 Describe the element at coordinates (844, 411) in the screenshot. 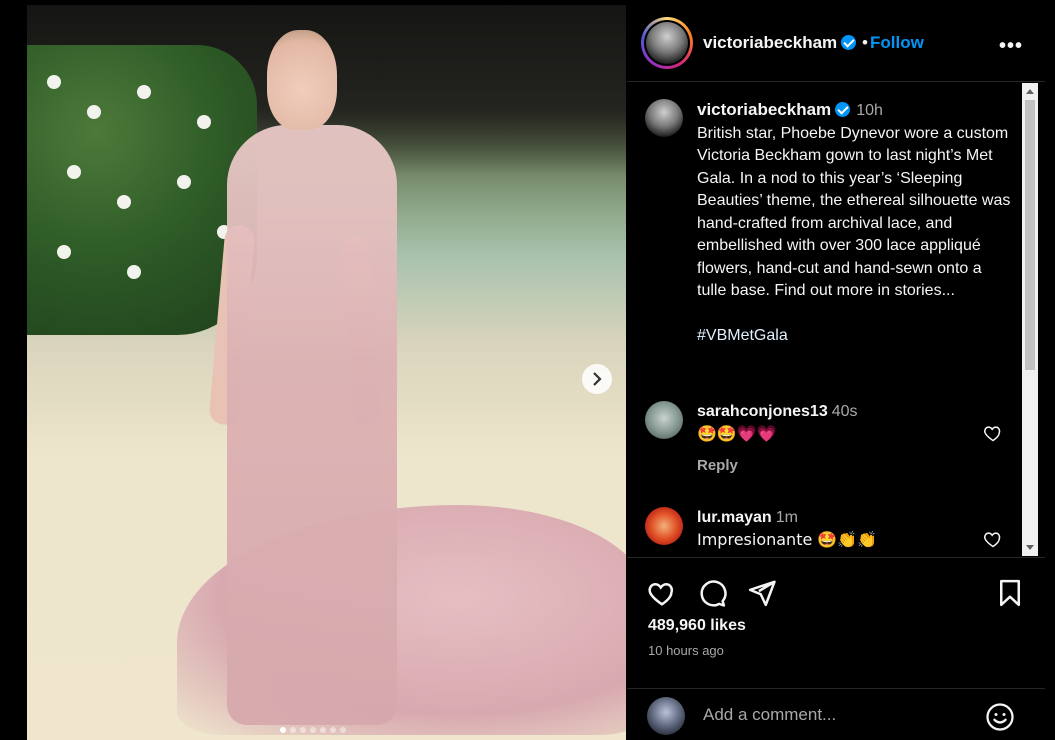

I see `comment-time: 40s` at that location.